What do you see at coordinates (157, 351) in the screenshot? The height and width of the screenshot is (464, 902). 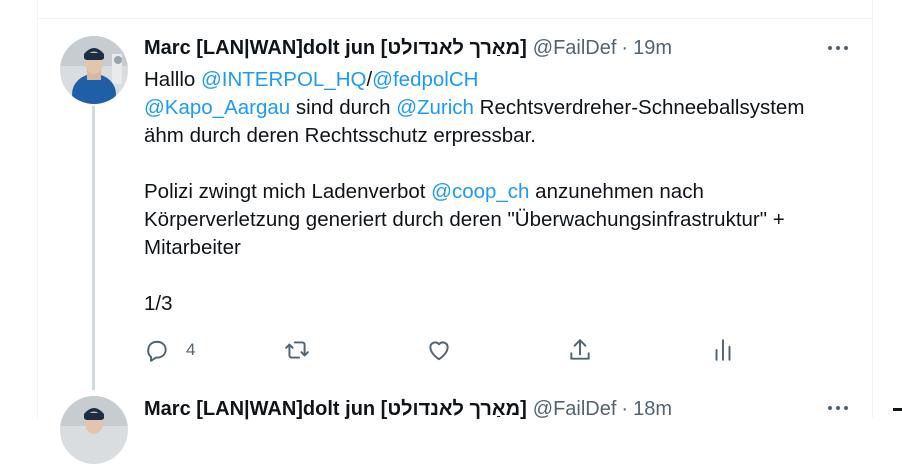 I see `reply-icon` at bounding box center [157, 351].